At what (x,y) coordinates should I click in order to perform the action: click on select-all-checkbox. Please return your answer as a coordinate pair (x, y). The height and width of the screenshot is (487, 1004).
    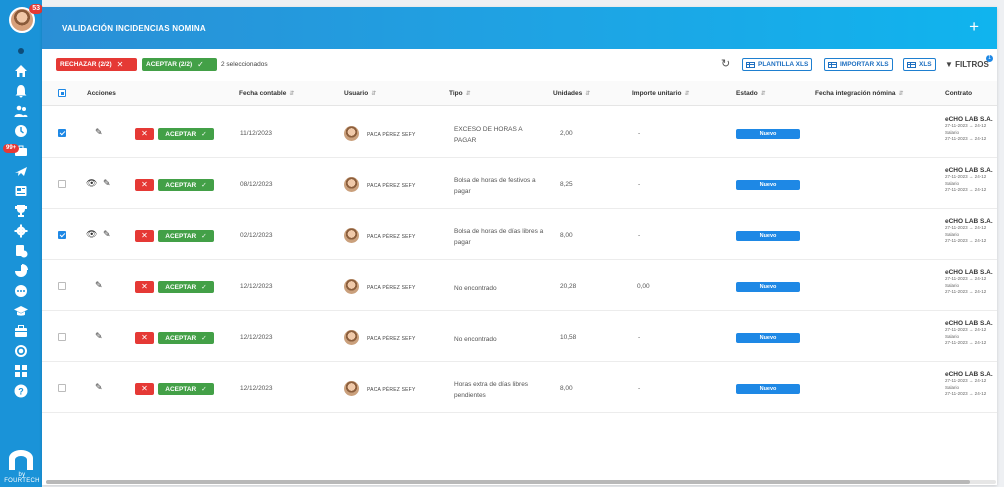
    Looking at the image, I should click on (62, 93).